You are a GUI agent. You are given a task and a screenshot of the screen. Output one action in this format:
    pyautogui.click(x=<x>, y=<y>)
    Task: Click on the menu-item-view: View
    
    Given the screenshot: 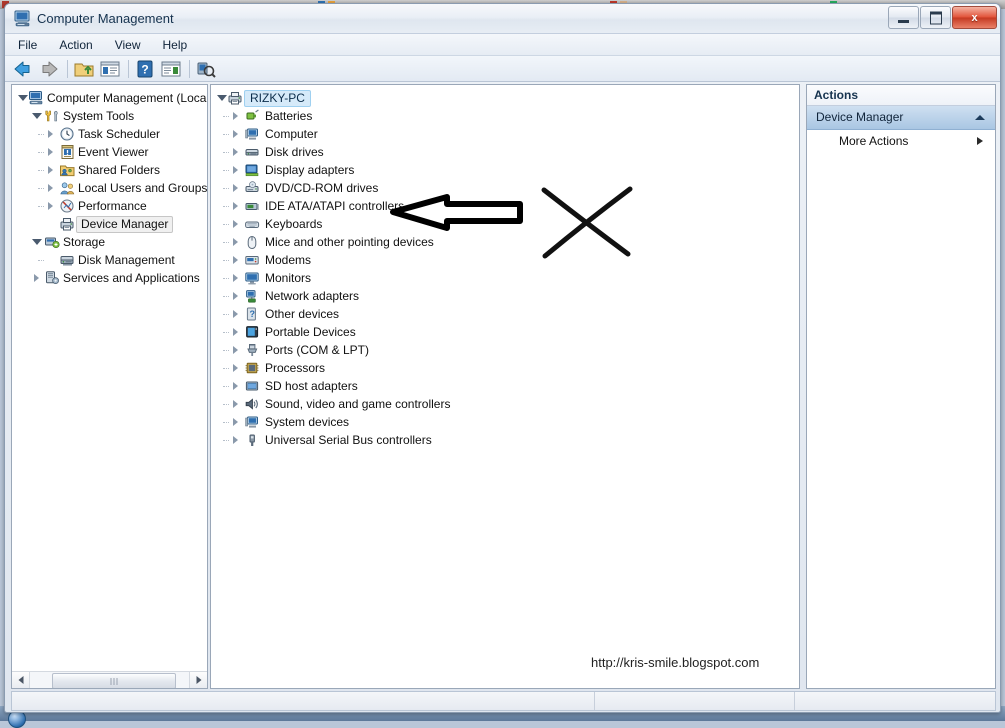 What is the action you would take?
    pyautogui.click(x=128, y=45)
    